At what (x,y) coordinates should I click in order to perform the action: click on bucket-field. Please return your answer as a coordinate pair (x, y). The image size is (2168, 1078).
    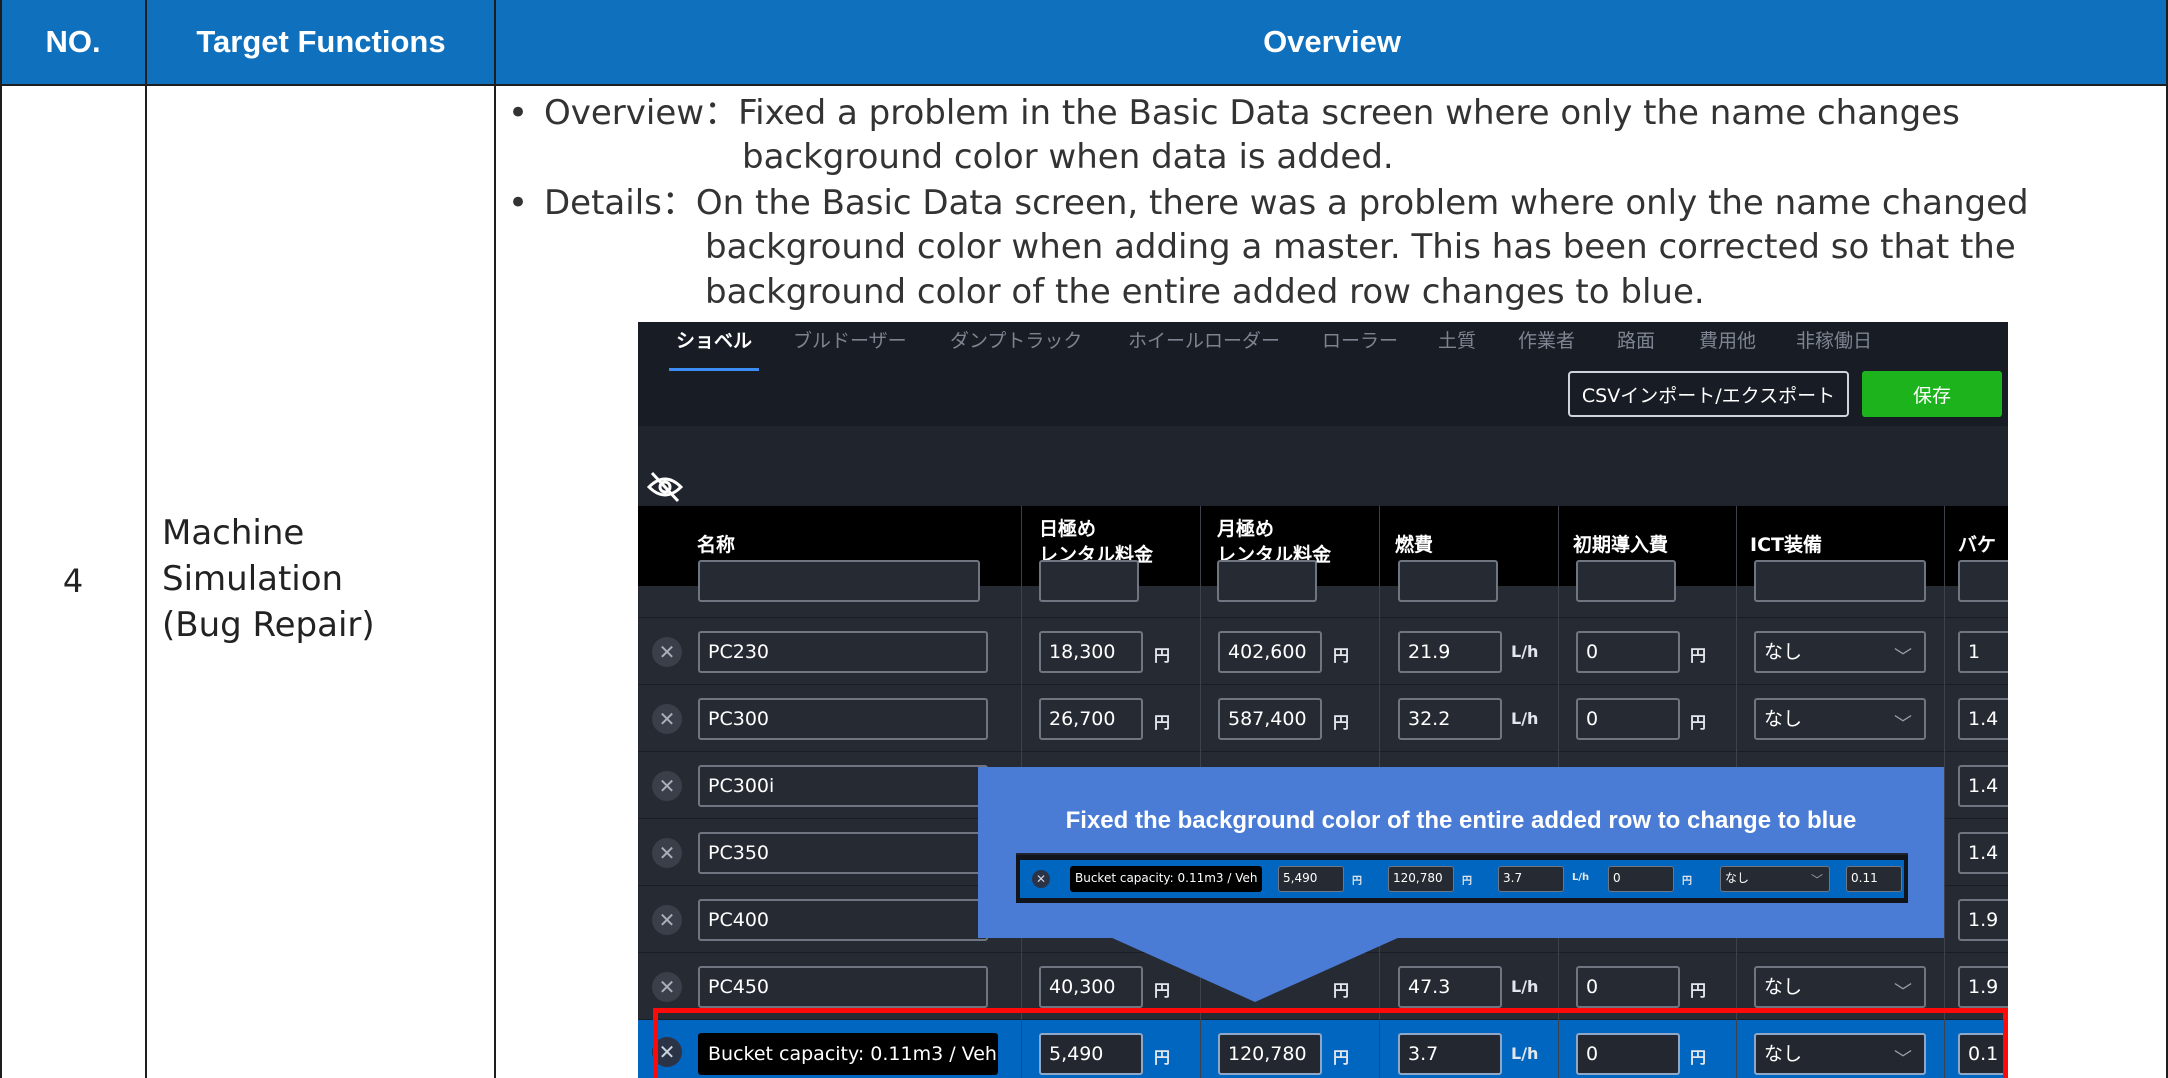
    Looking at the image, I should click on (1983, 581).